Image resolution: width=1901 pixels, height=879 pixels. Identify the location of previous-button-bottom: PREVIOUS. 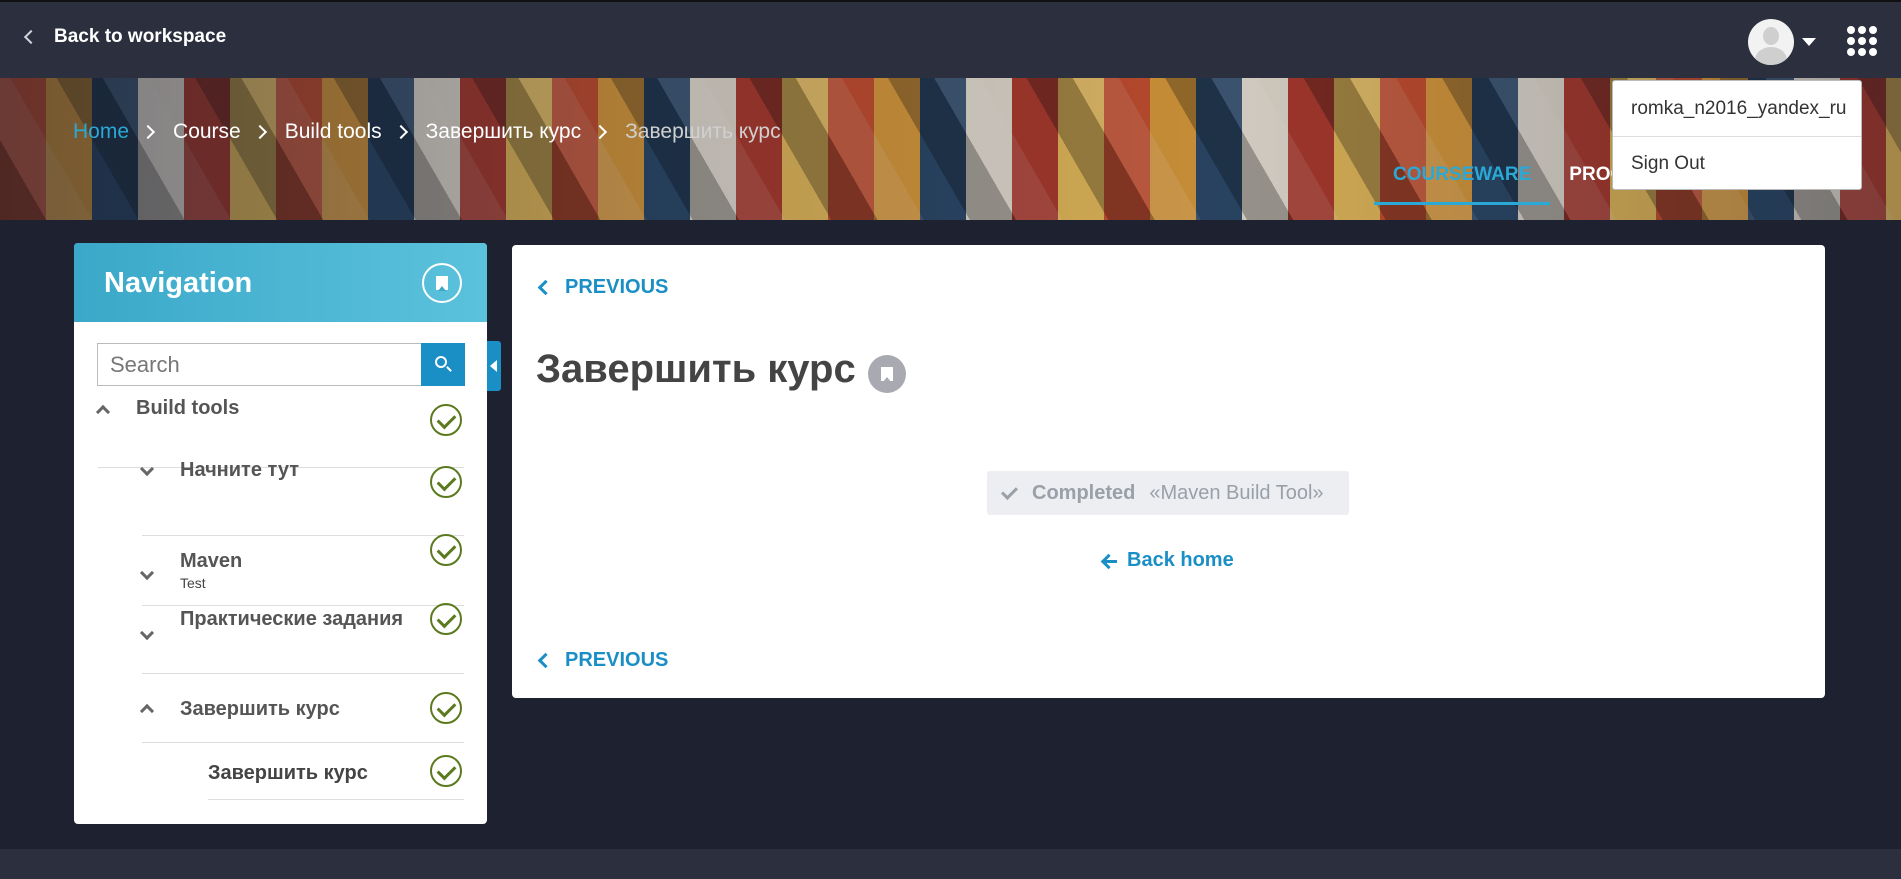
(603, 660).